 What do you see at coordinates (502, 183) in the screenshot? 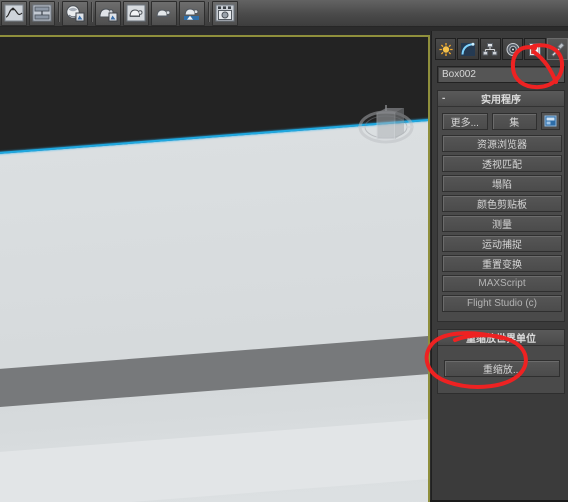
I see `collapse-button: 塌陷` at bounding box center [502, 183].